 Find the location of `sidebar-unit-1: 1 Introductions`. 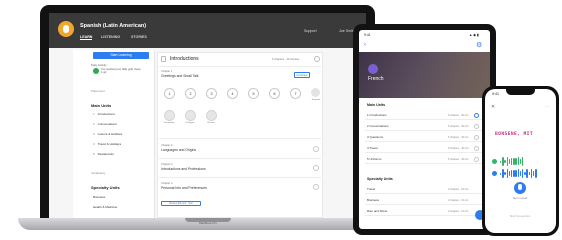

sidebar-unit-1: 1 Introductions is located at coordinates (104, 114).